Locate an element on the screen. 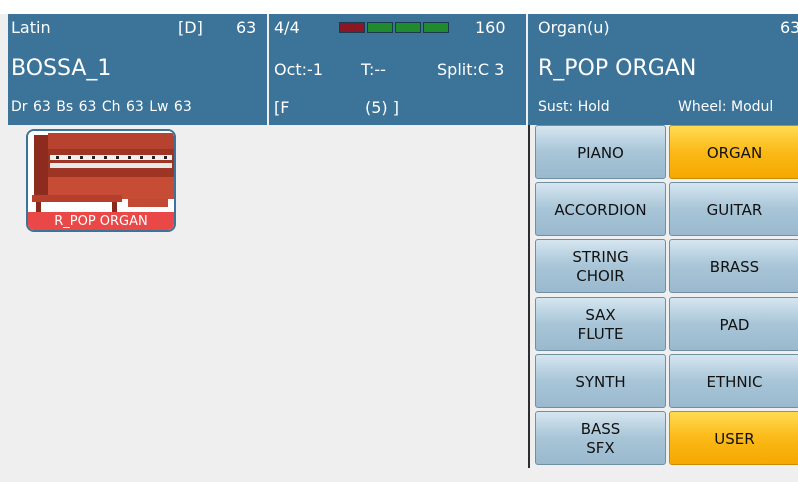 The image size is (798, 482). category-brass-label: BRASS is located at coordinates (734, 266).